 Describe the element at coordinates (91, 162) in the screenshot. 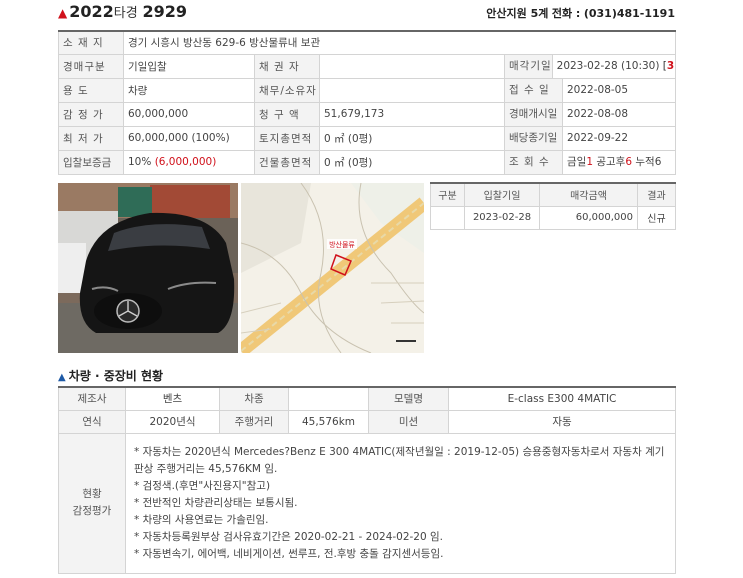

I see `deposit-label: 입찰보증금` at that location.